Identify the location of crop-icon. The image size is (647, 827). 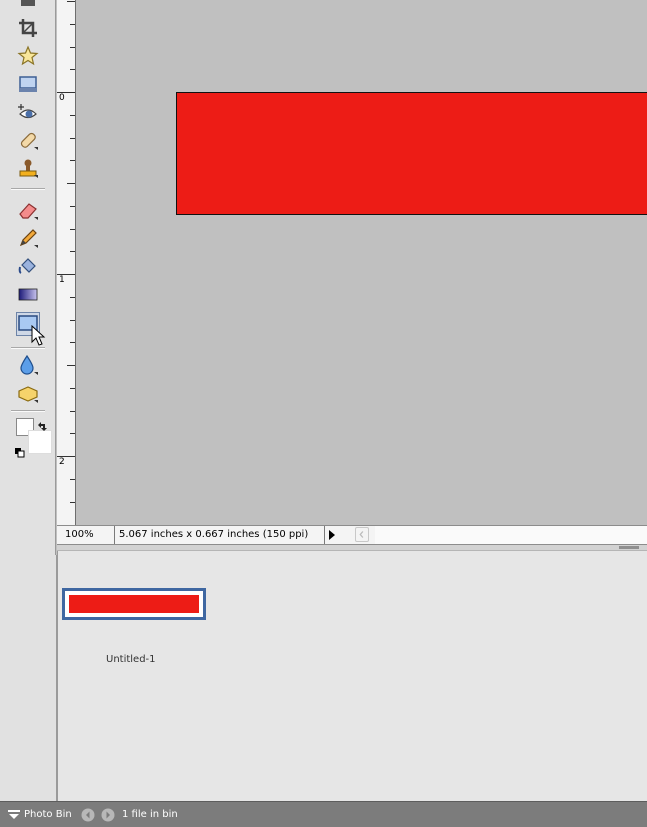
(28, 28).